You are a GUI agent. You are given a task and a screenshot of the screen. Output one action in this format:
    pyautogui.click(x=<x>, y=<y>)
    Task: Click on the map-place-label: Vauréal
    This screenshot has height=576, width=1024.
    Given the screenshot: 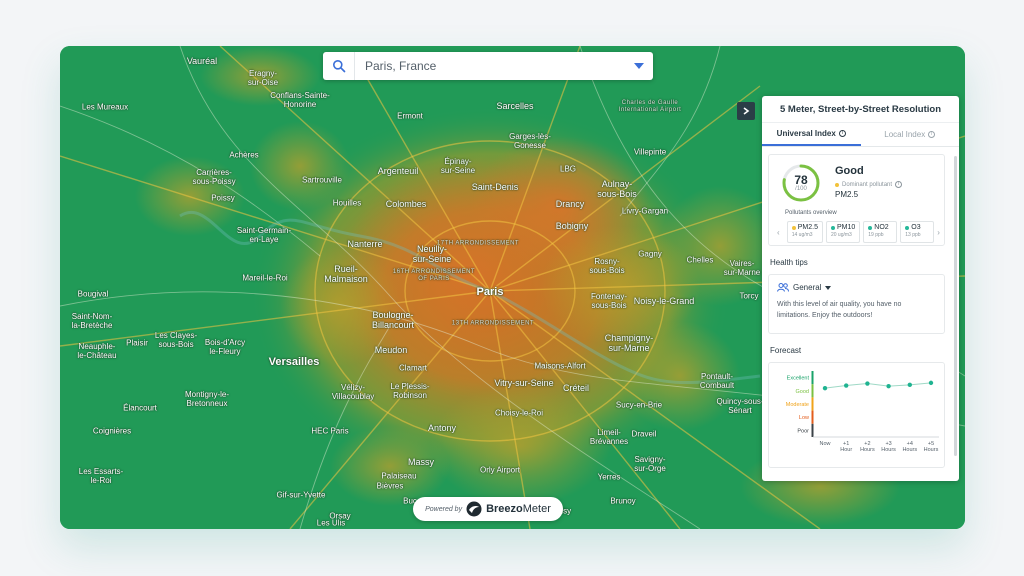 What is the action you would take?
    pyautogui.click(x=202, y=61)
    